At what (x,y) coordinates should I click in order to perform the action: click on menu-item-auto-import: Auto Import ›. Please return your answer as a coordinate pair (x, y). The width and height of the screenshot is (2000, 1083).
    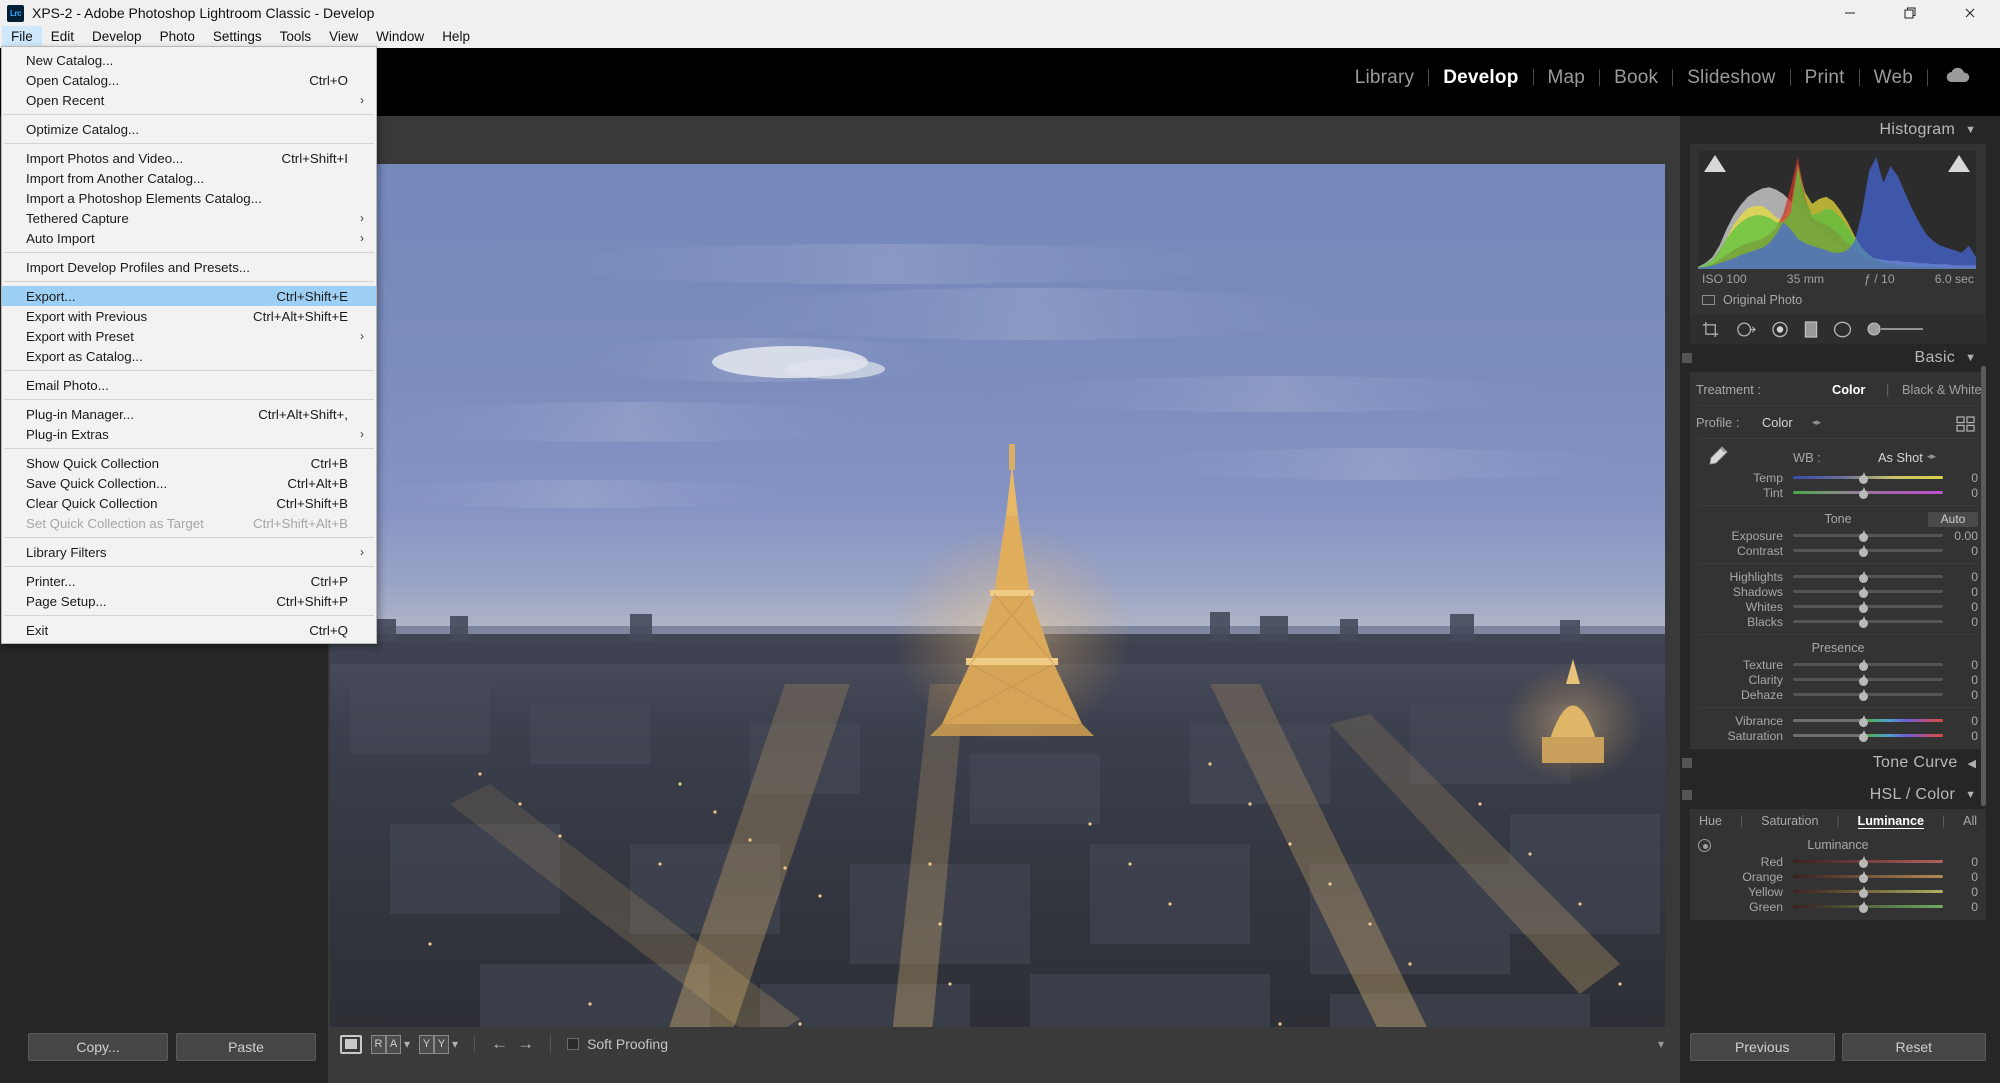
    Looking at the image, I should click on (189, 238).